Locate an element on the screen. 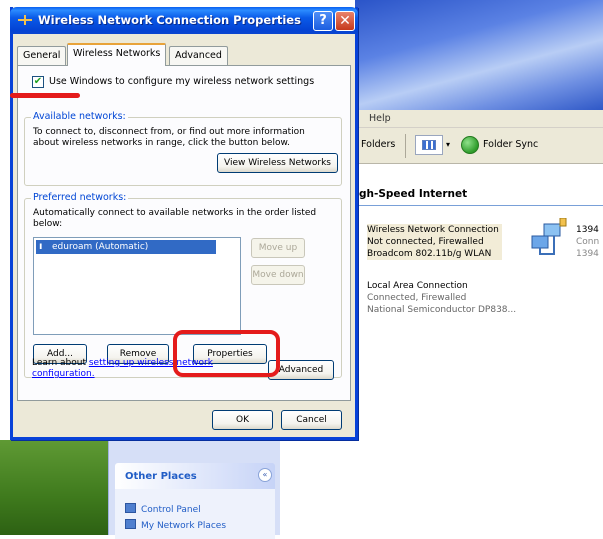 The image size is (603, 539). close-button: ✕ is located at coordinates (345, 21).